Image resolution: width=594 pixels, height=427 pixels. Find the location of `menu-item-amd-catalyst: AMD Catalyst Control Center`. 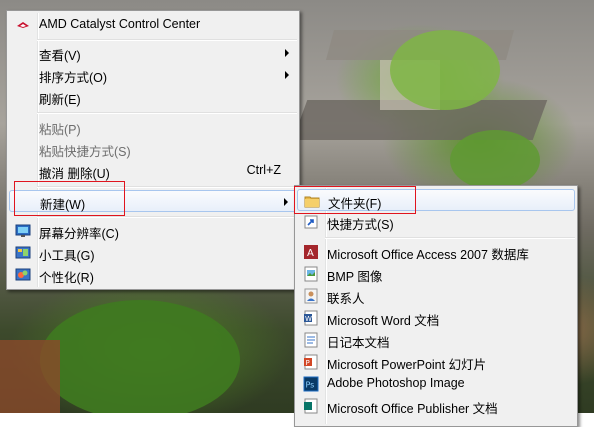

menu-item-amd-catalyst: AMD Catalyst Control Center is located at coordinates (153, 25).